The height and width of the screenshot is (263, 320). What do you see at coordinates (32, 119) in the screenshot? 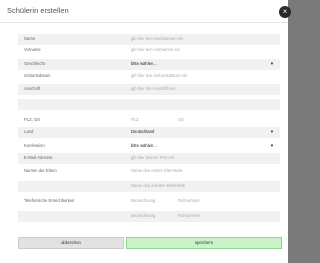
I see `plz-ort-label: PLZ, Ort` at bounding box center [32, 119].